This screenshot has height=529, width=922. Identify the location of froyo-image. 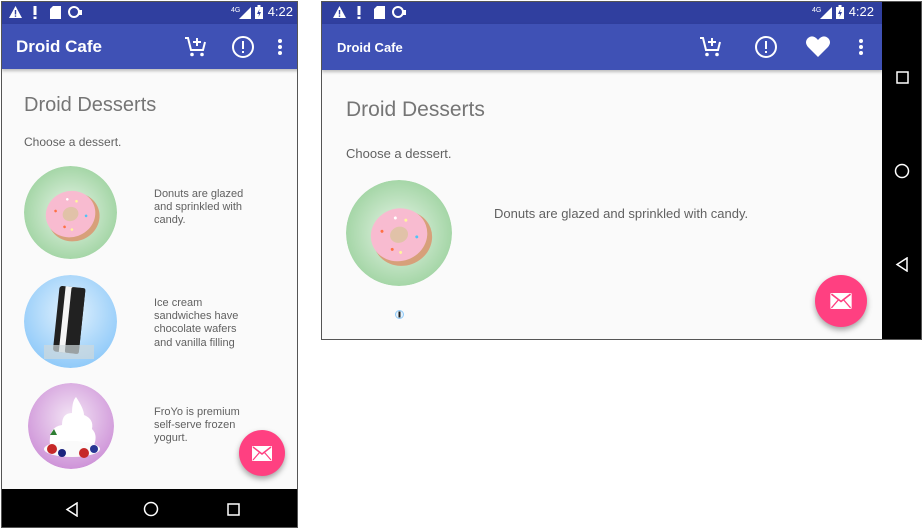
(71, 426).